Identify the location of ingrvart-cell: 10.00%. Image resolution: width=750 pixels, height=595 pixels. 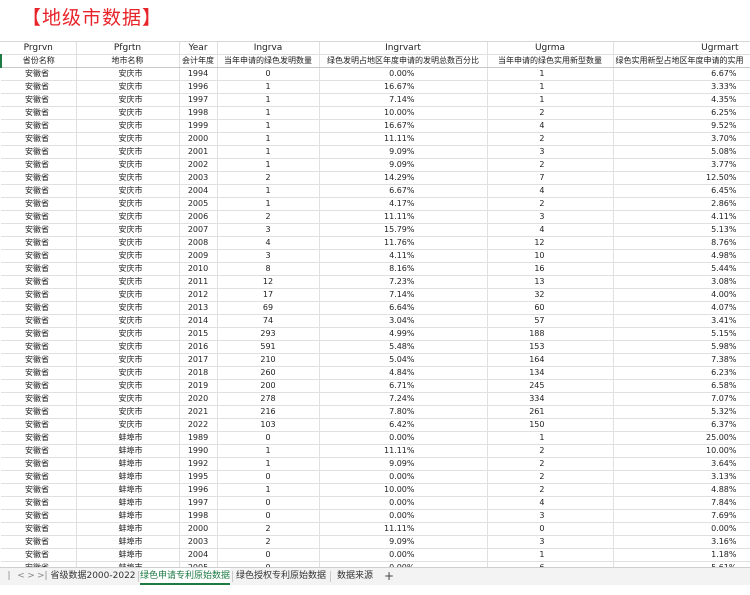
(403, 490).